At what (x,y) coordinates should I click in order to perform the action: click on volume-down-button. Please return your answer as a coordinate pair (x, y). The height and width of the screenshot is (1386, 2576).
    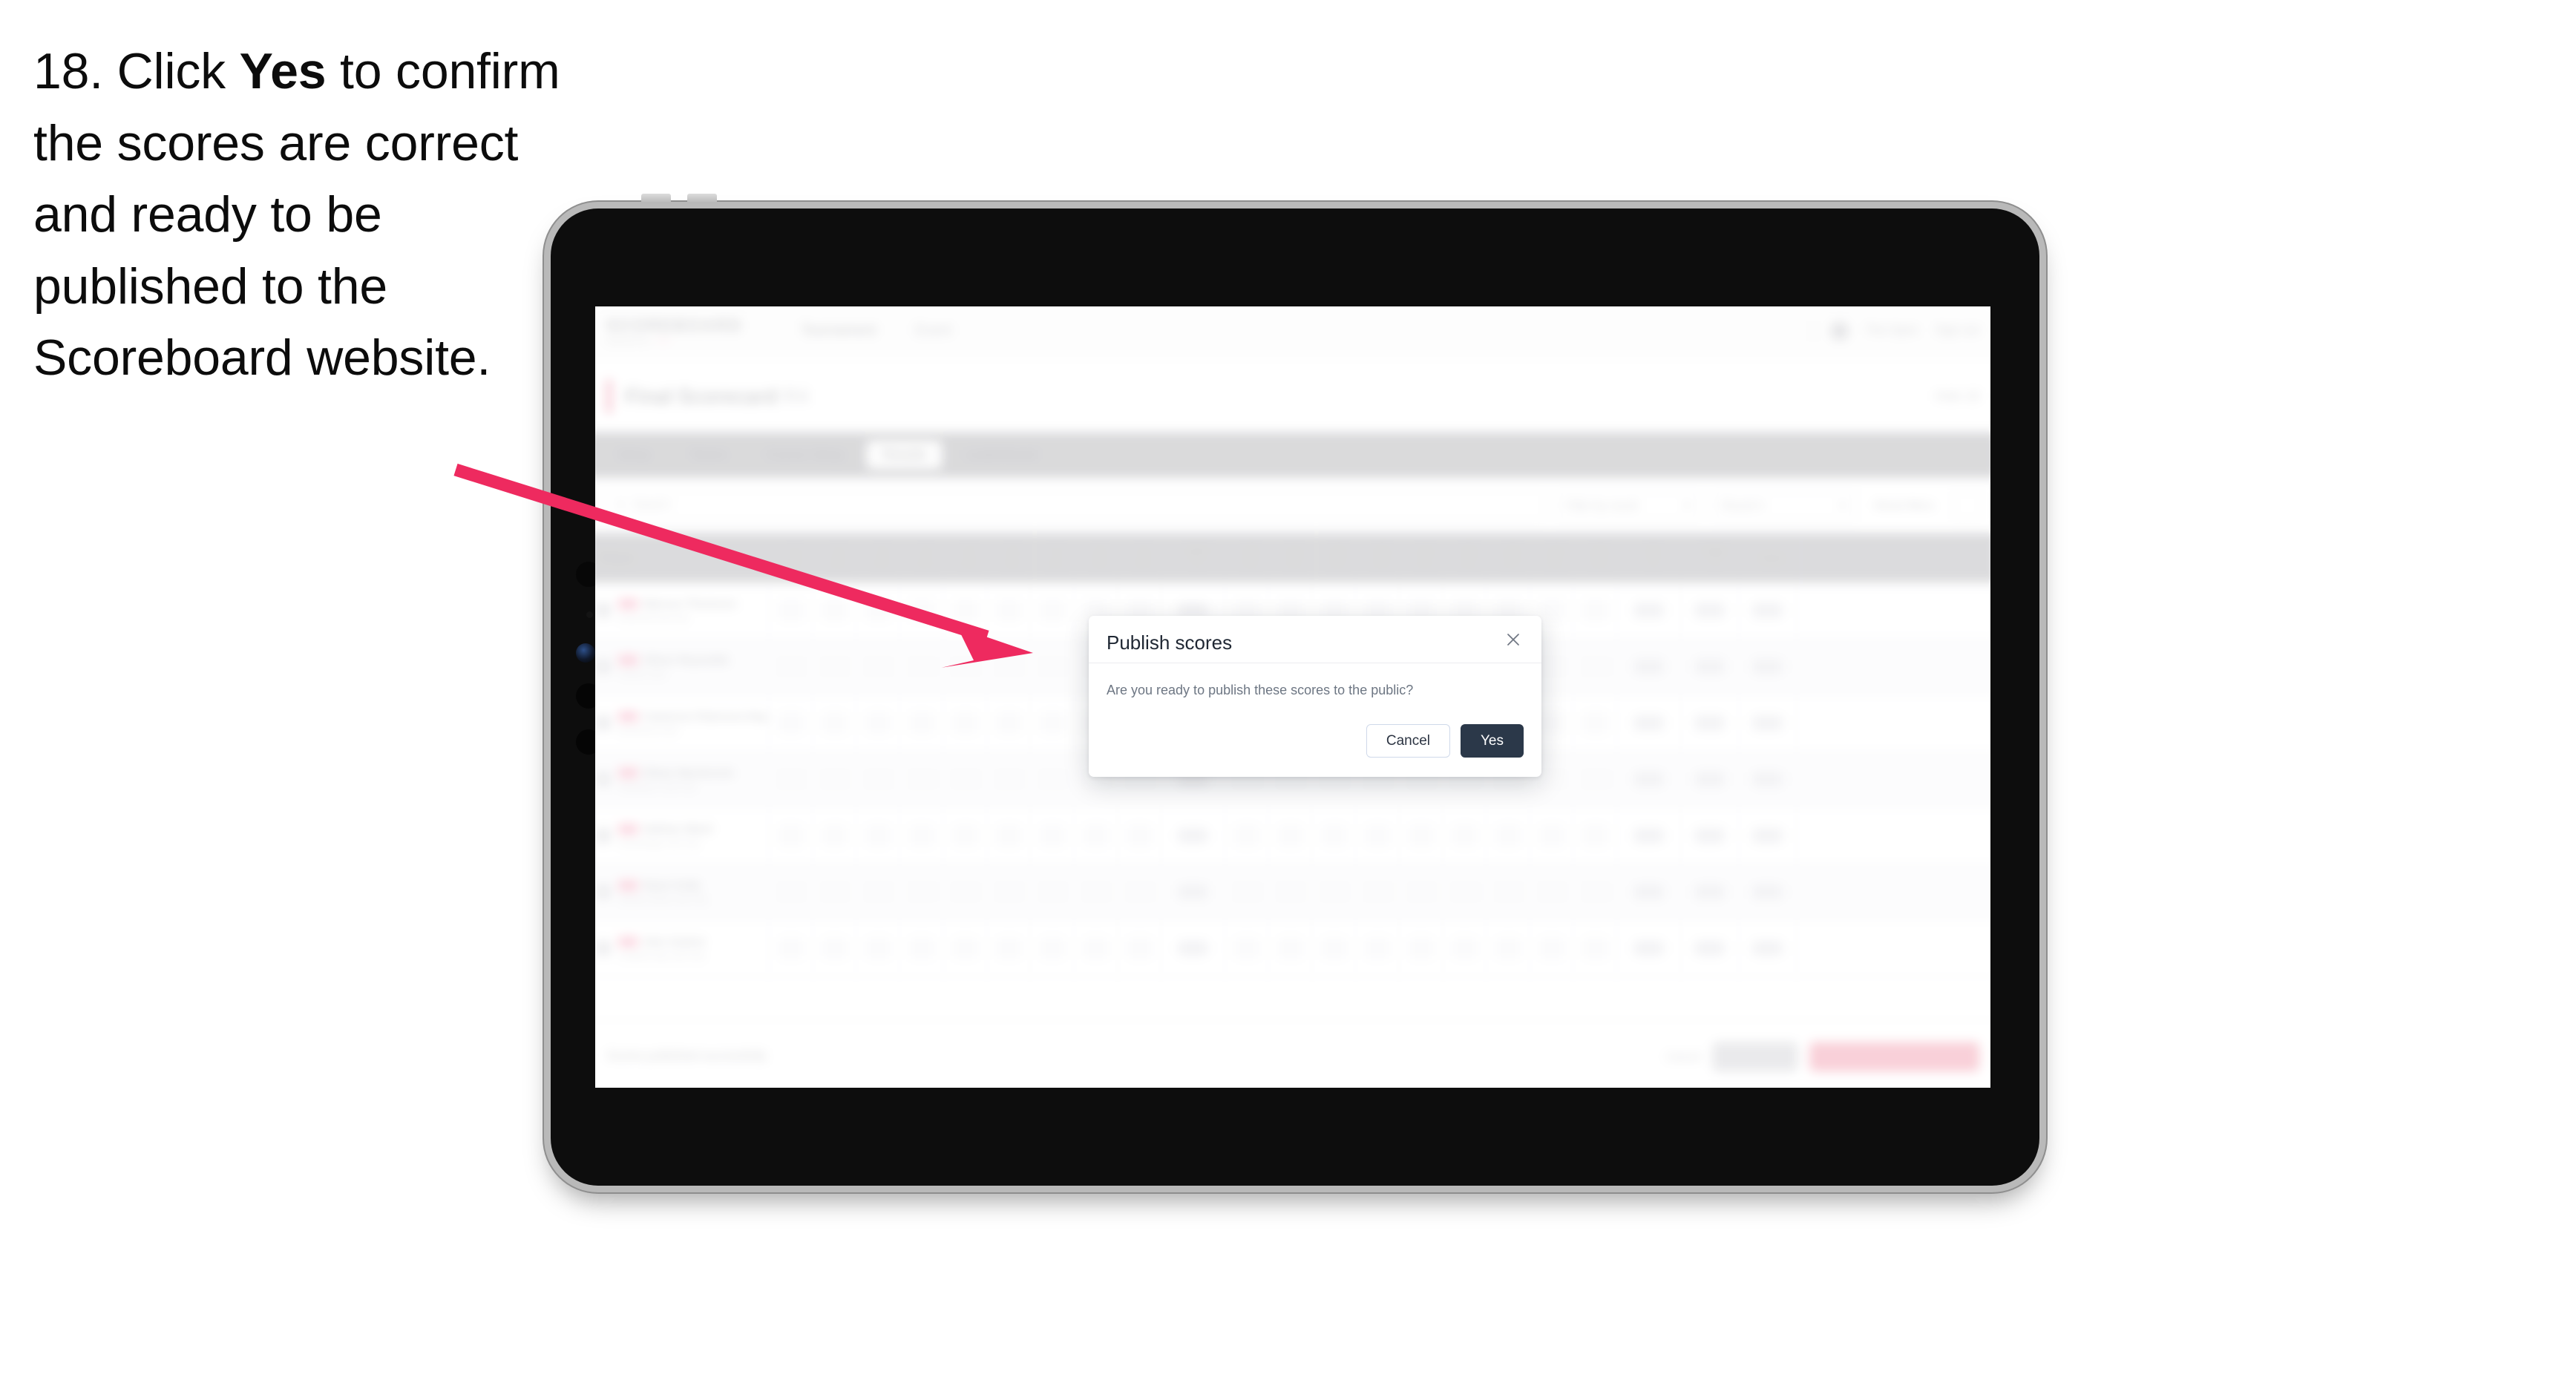
    Looking at the image, I should click on (702, 198).